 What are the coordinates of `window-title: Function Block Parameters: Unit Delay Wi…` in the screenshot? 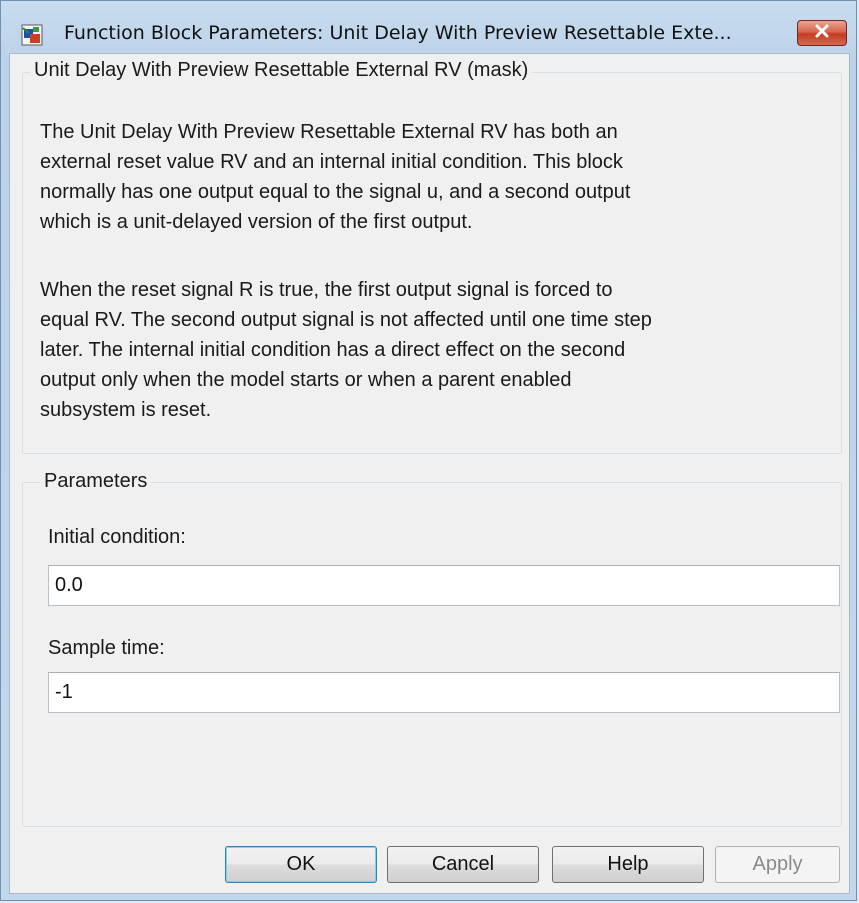 It's located at (398, 33).